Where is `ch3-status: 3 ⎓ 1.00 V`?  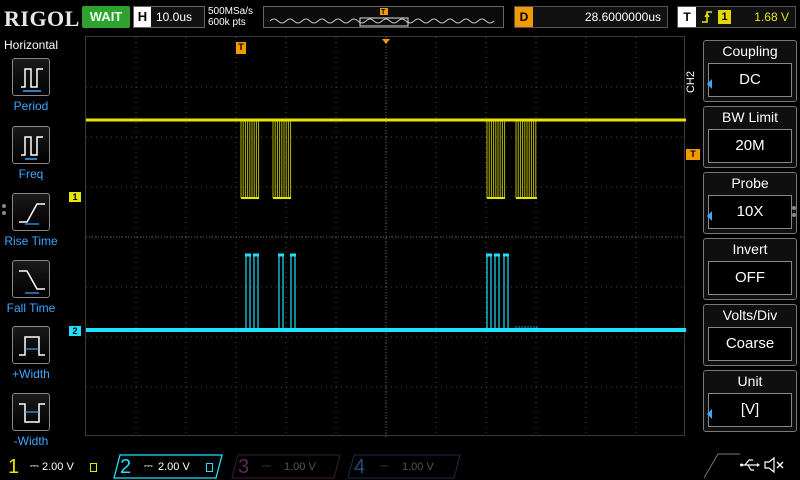 ch3-status: 3 ⎓ 1.00 V is located at coordinates (285, 467).